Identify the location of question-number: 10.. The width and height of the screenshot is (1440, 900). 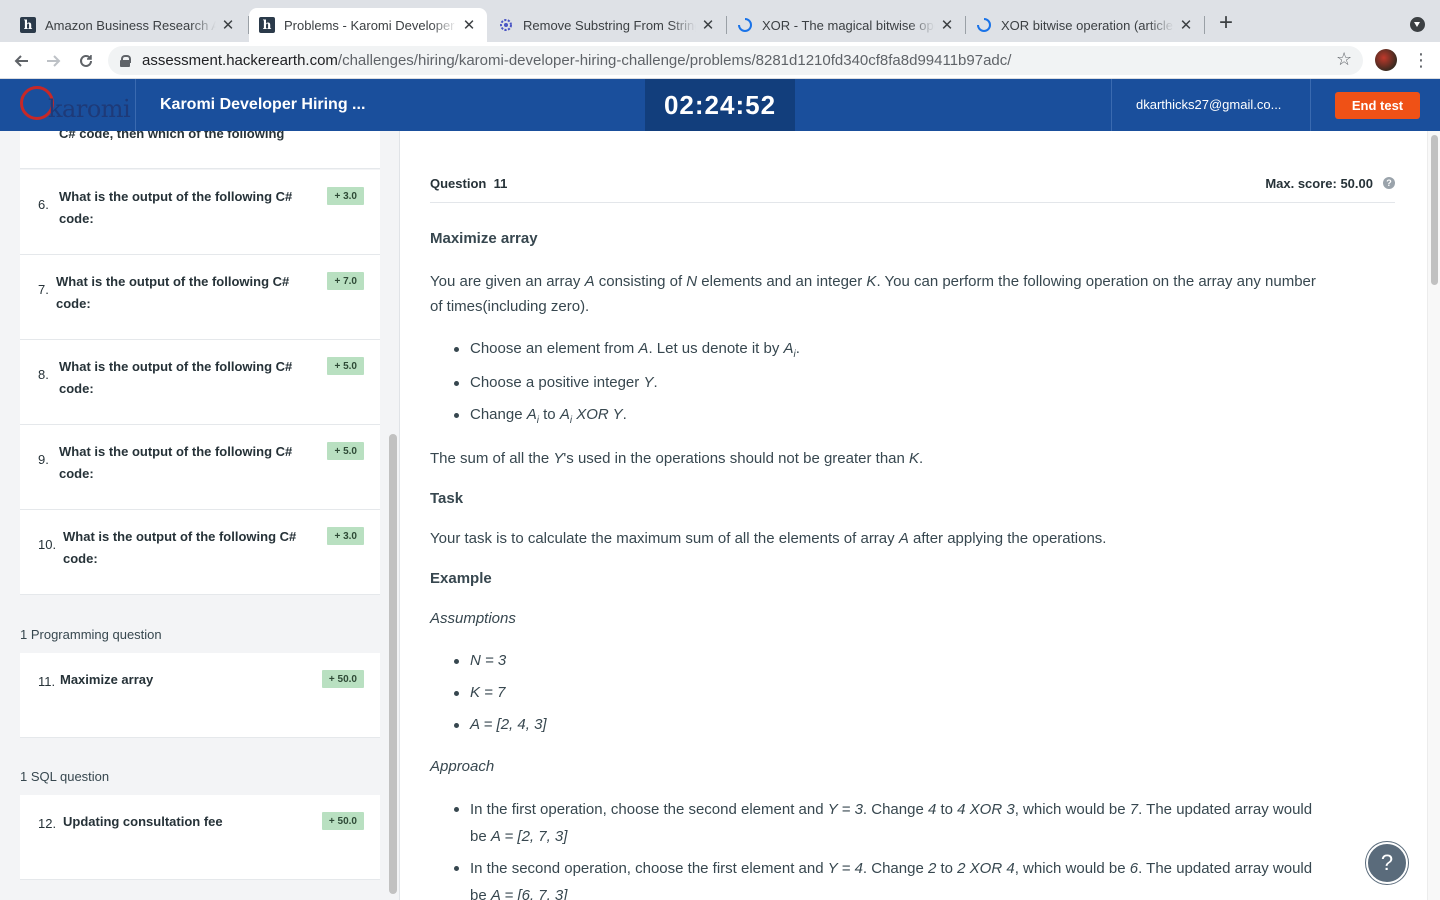
(47, 544).